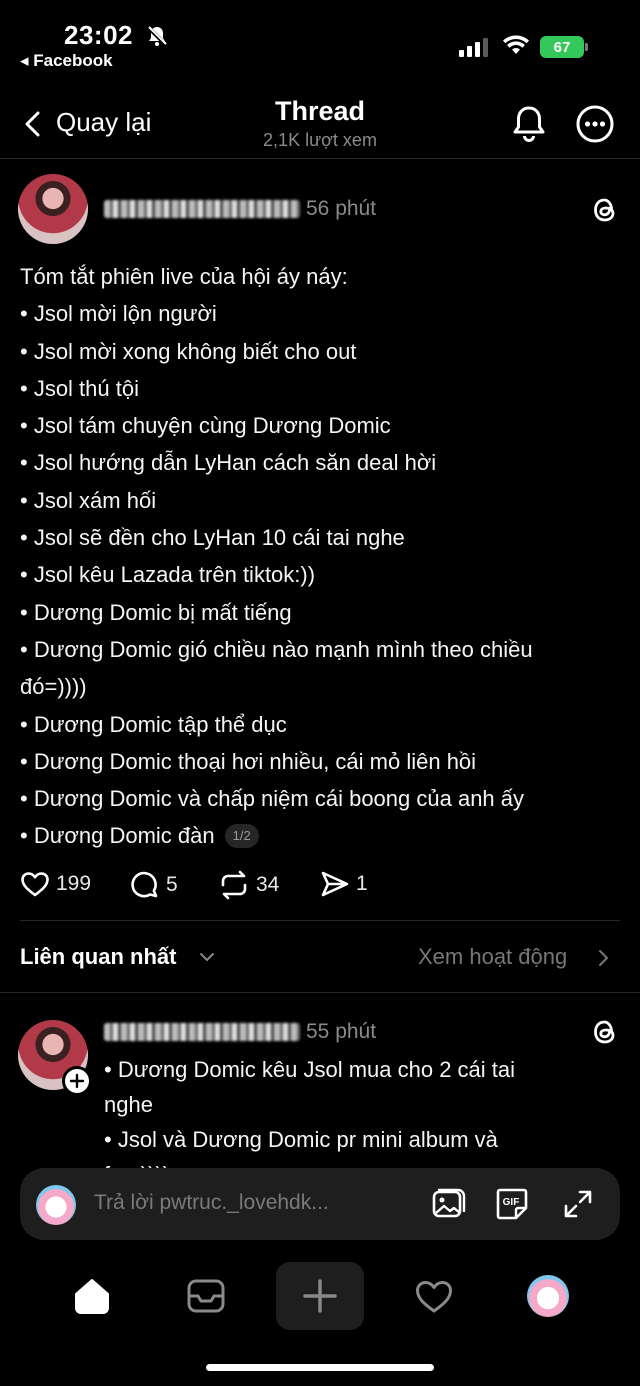  I want to click on post-line: • Jsol hướng dẫn LyHan cách săn deal hời, so click(228, 463).